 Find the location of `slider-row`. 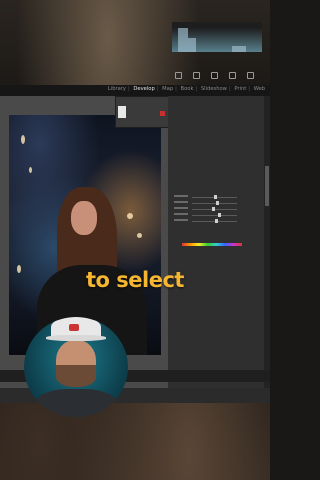

slider-row is located at coordinates (216, 222).